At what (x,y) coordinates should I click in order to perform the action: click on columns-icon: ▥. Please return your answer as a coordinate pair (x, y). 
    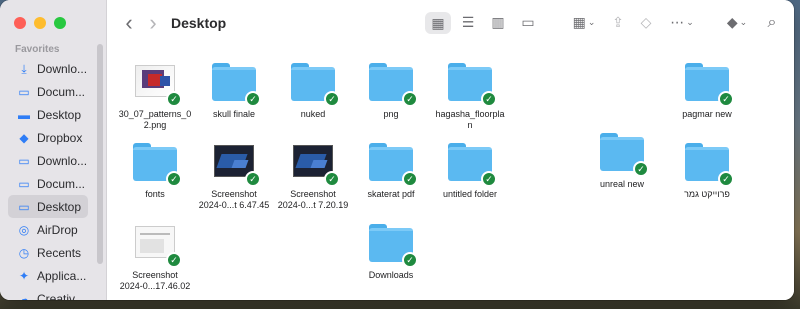
    Looking at the image, I should click on (498, 22).